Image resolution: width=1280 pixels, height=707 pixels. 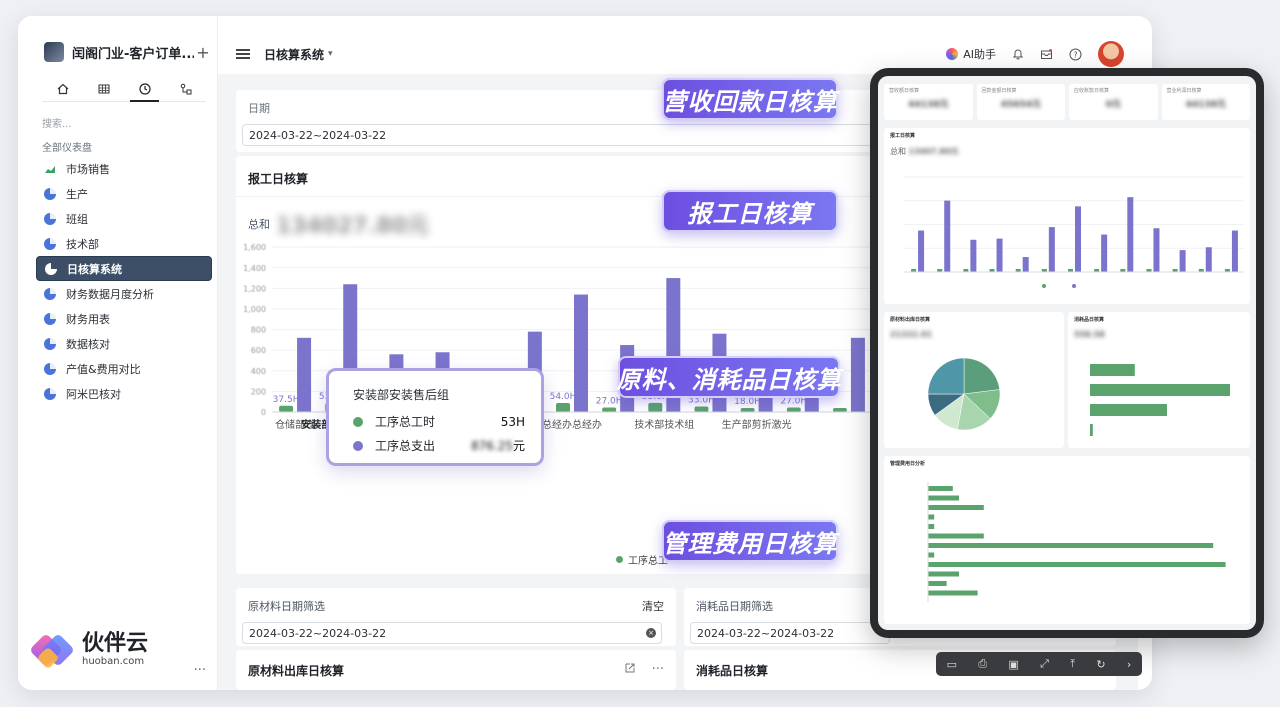 What do you see at coordinates (405, 422) in the screenshot?
I see `tooltip-hours-label: 工序总工时` at bounding box center [405, 422].